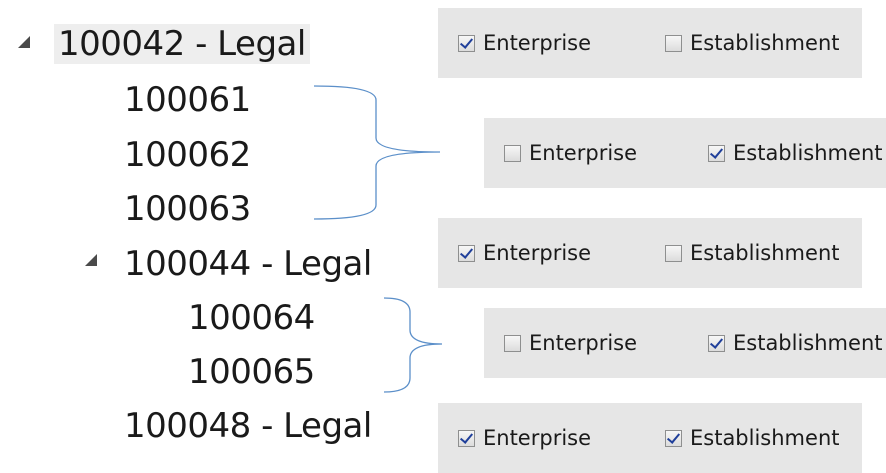 This screenshot has width=886, height=473. Describe the element at coordinates (650, 253) in the screenshot. I see `scope-panel-100044: Enterprise Establishment` at that location.